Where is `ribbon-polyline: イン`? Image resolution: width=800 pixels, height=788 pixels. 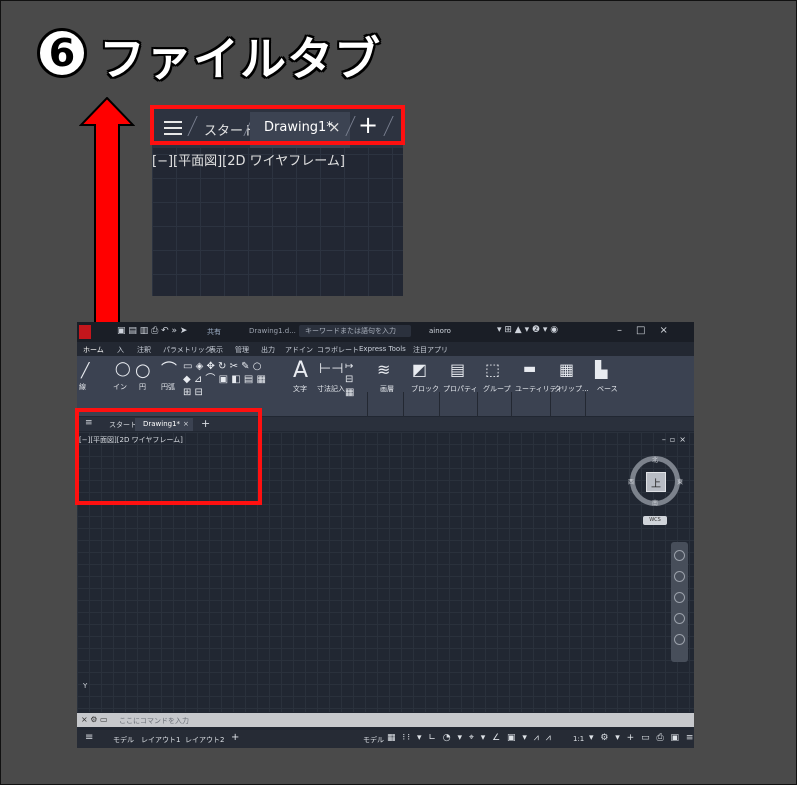
ribbon-polyline: イン is located at coordinates (120, 387).